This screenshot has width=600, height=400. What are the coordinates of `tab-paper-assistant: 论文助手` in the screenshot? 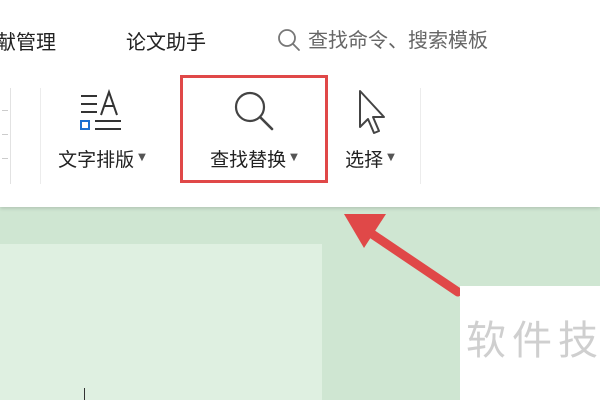 It's located at (166, 40).